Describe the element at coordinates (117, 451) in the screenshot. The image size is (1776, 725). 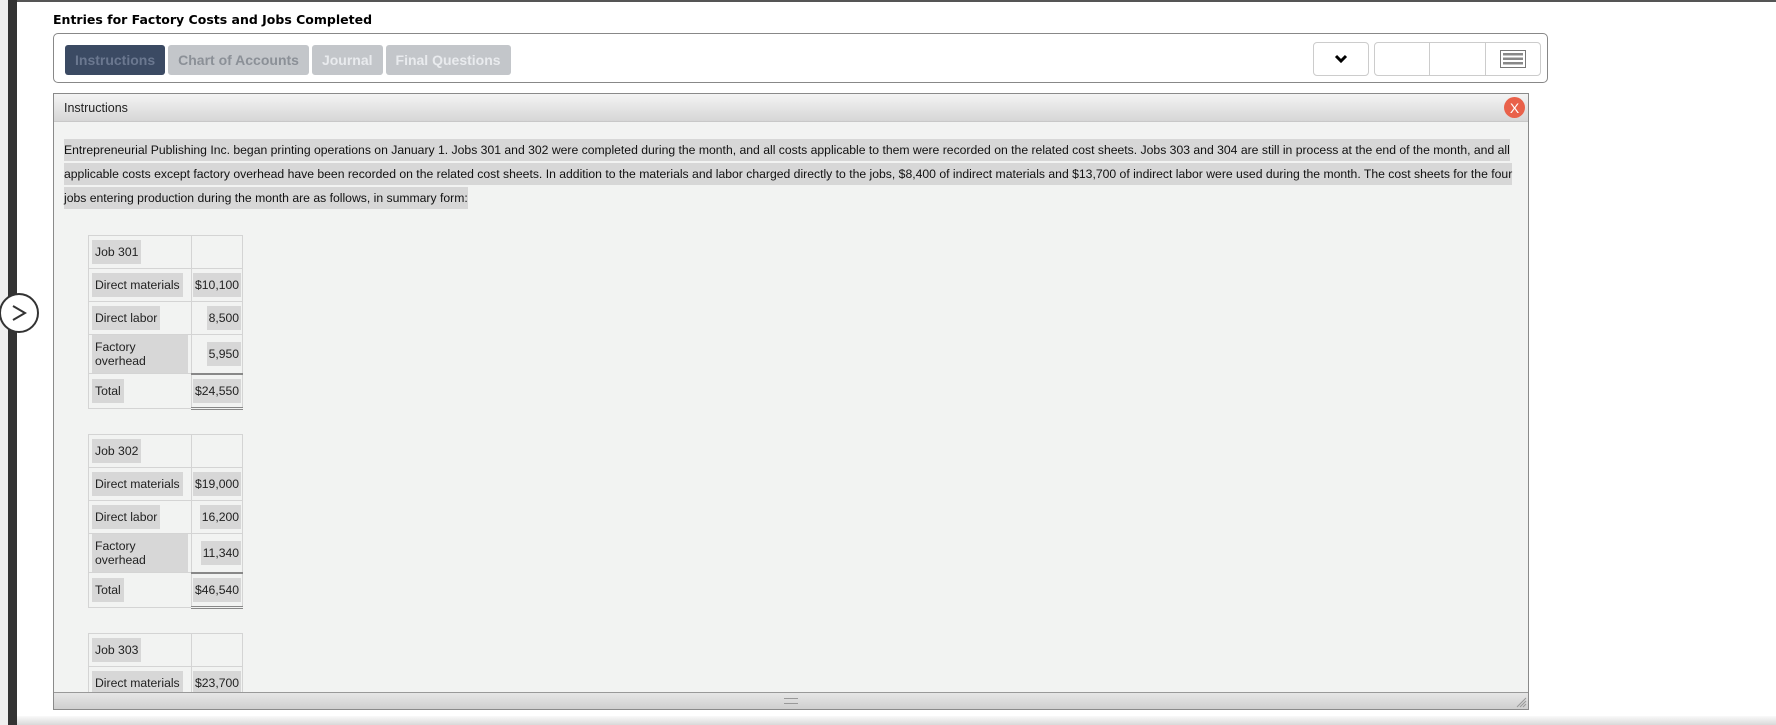
I see `job-name: Job 302` at that location.